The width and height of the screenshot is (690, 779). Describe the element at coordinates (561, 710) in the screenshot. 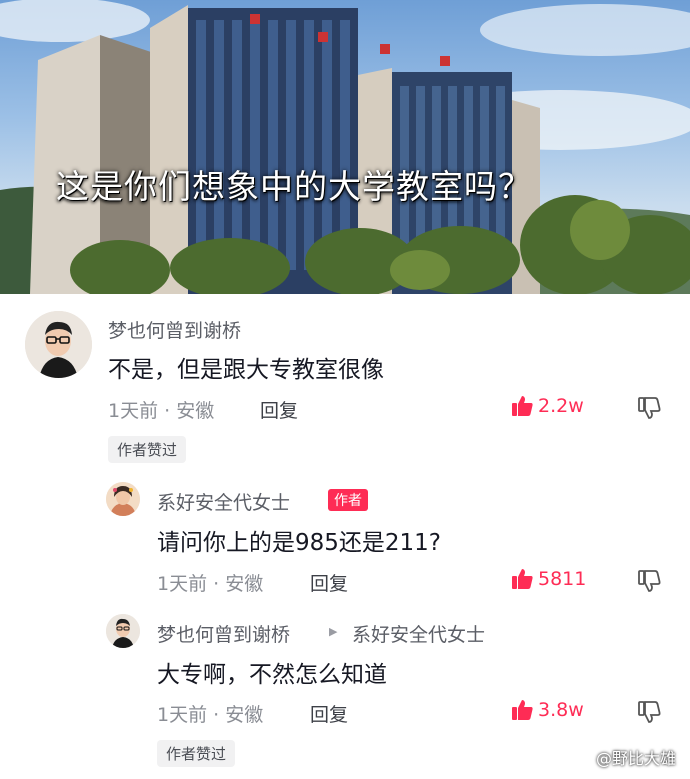

I see `like-count: 3.8w` at that location.